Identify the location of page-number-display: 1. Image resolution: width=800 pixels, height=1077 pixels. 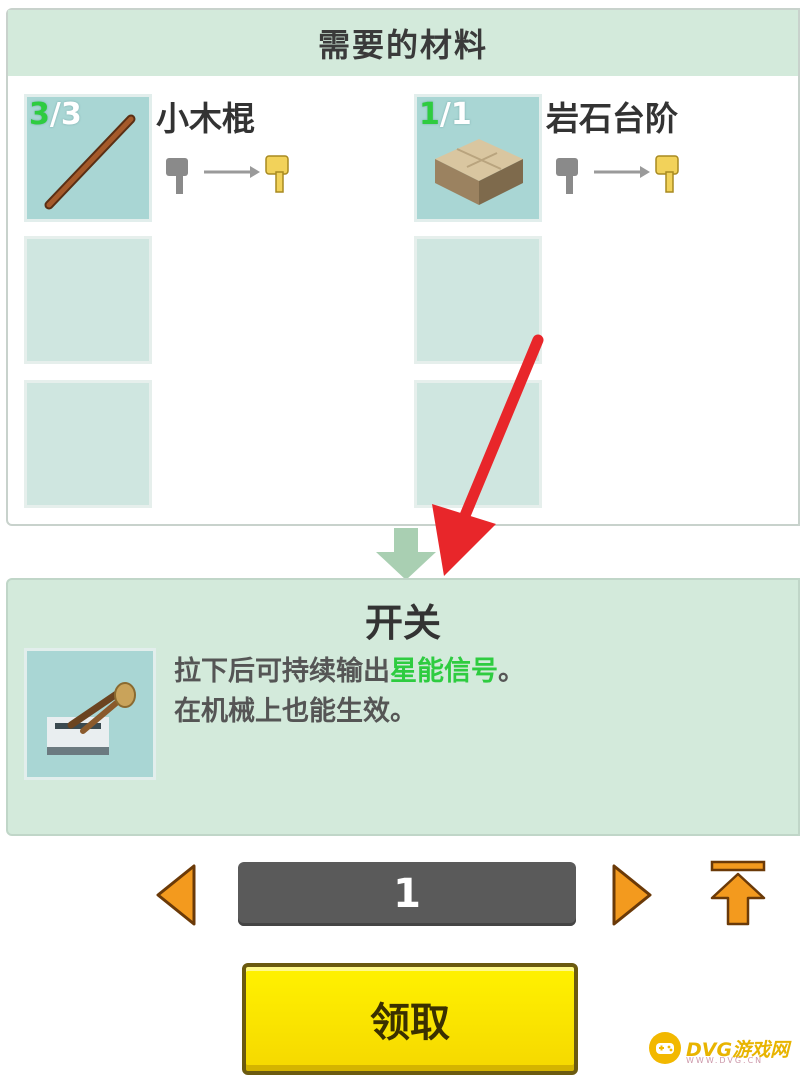
(407, 894).